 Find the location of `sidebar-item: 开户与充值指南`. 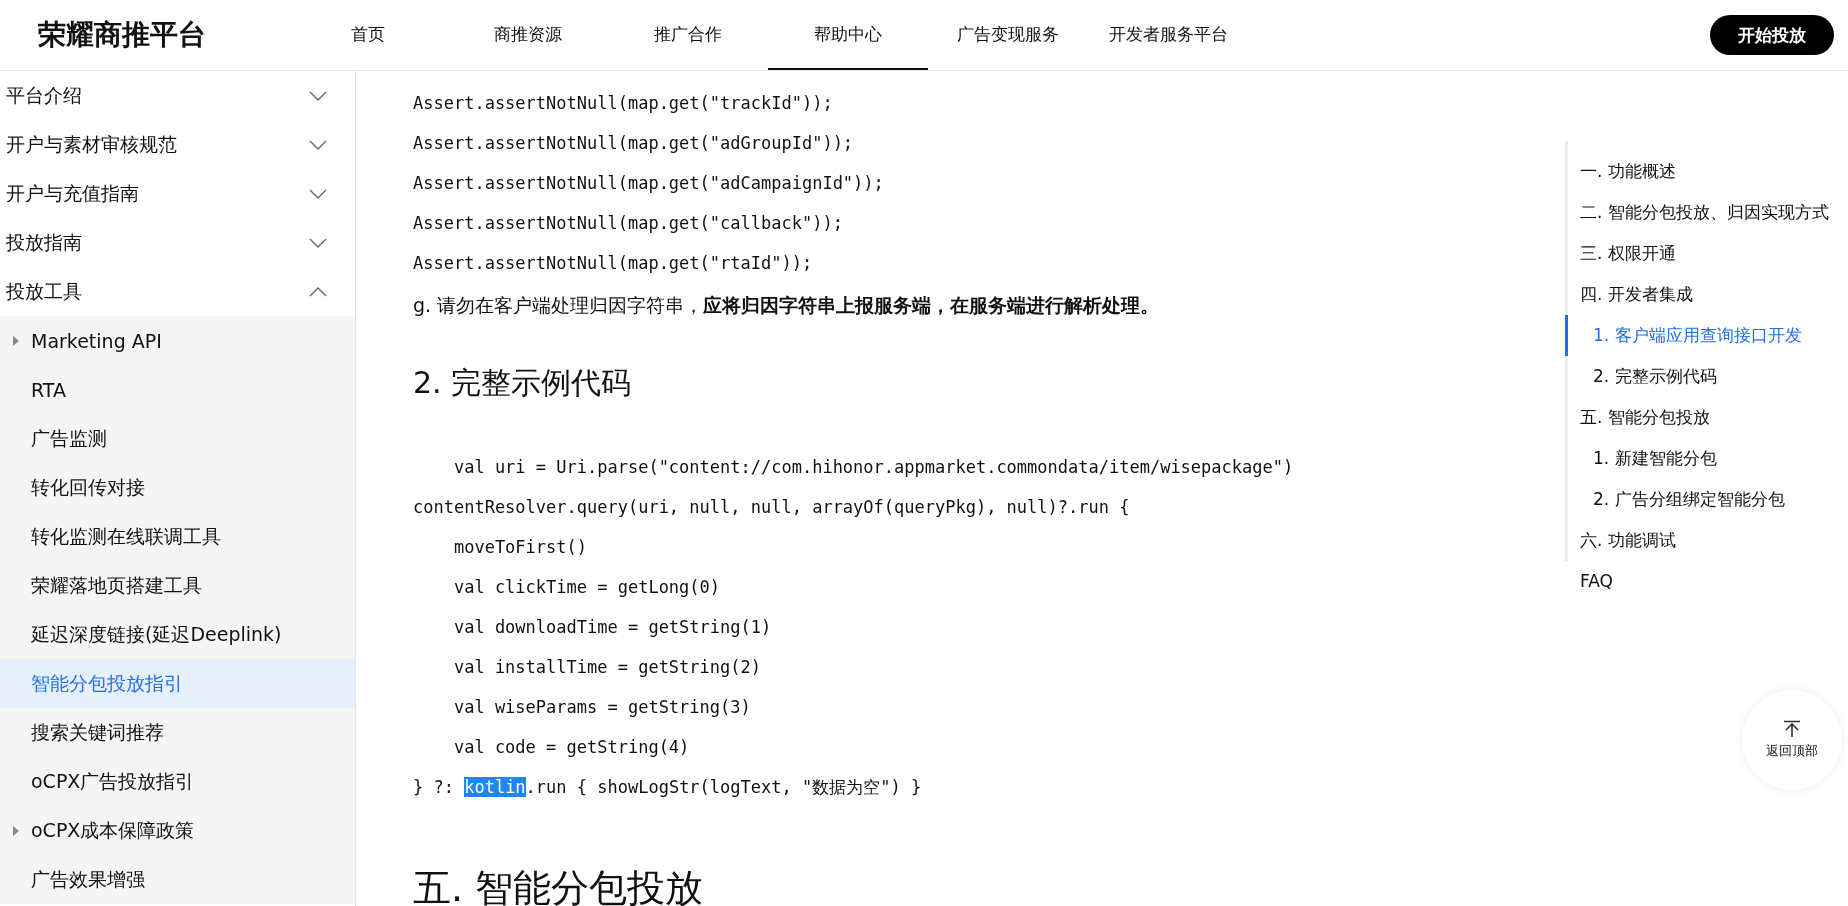

sidebar-item: 开户与充值指南 is located at coordinates (177, 193).